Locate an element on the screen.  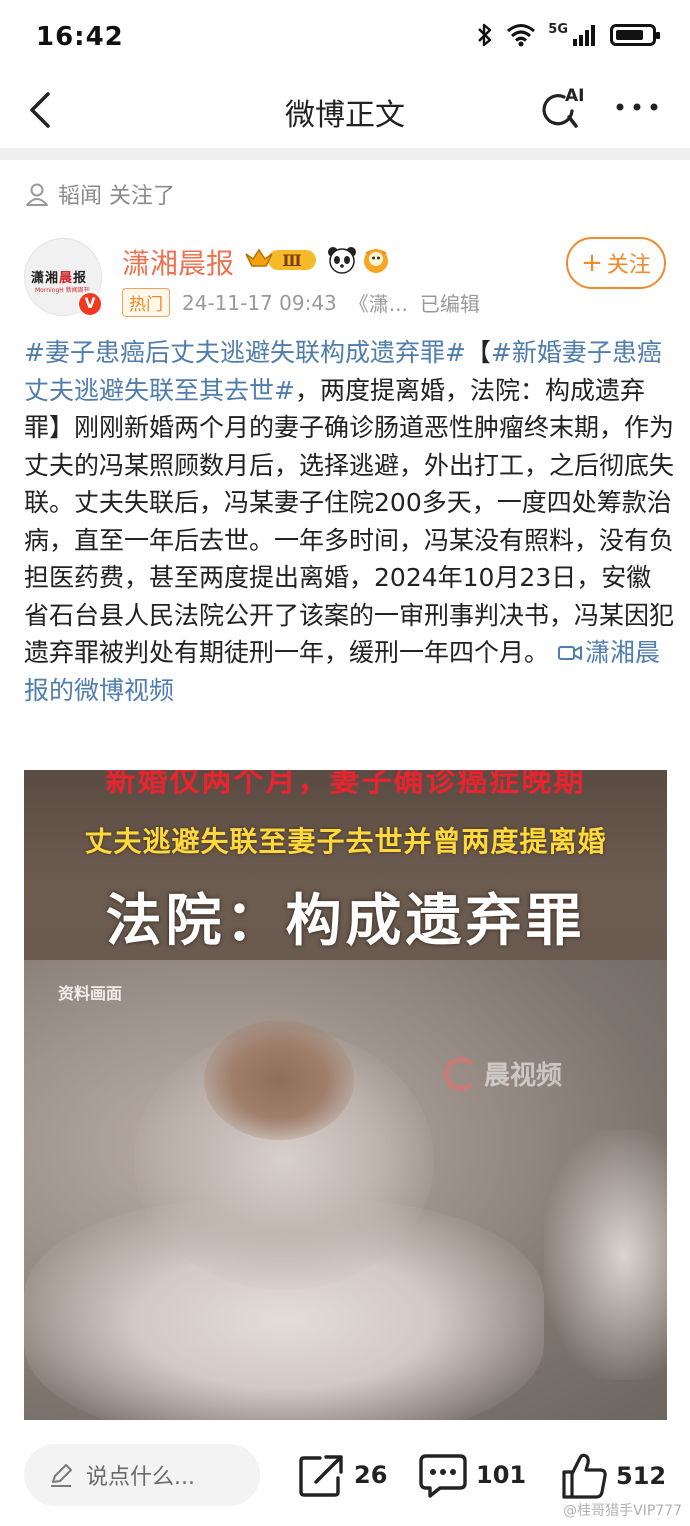
caption-top: 新婚仅两个月，妻子确诊癌症晚期 is located at coordinates (345, 784).